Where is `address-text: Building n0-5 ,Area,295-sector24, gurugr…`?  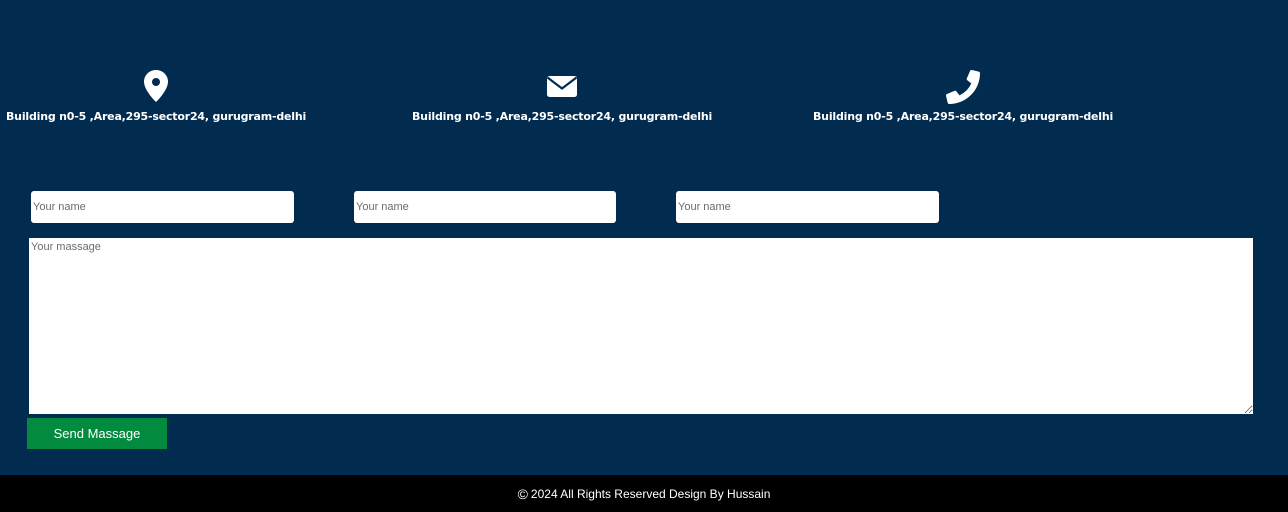 address-text: Building n0-5 ,Area,295-sector24, gurugr… is located at coordinates (156, 116).